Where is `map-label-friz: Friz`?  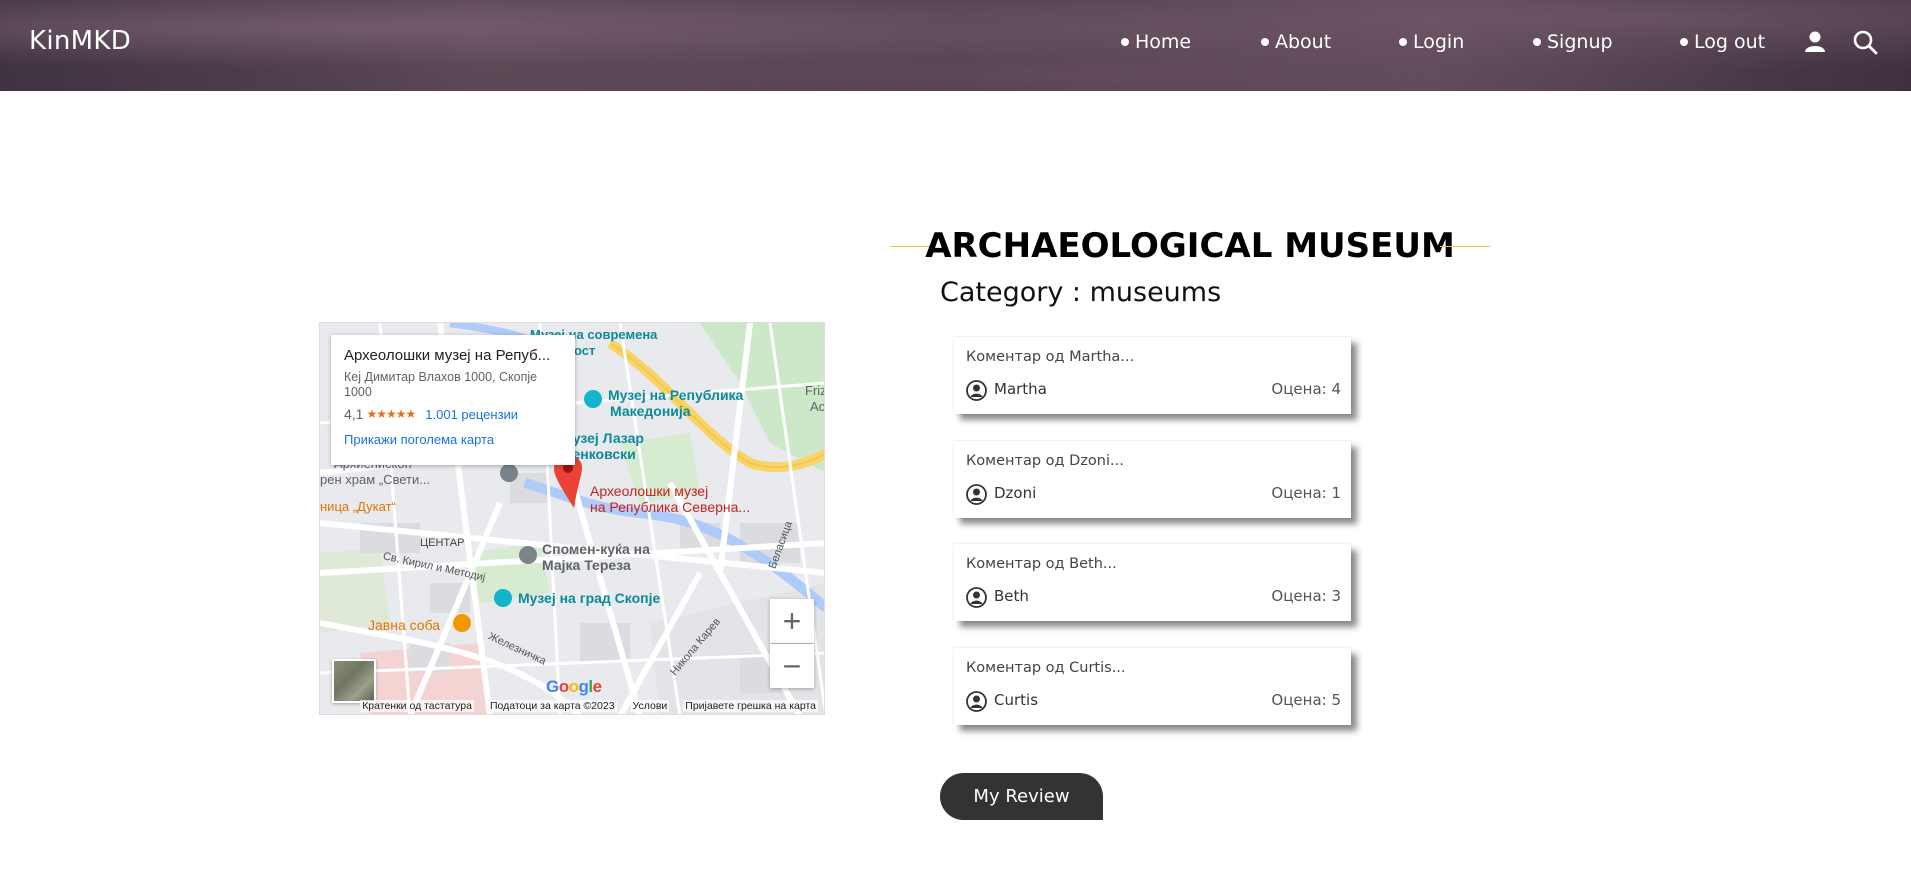
map-label-friz: Friz is located at coordinates (815, 390).